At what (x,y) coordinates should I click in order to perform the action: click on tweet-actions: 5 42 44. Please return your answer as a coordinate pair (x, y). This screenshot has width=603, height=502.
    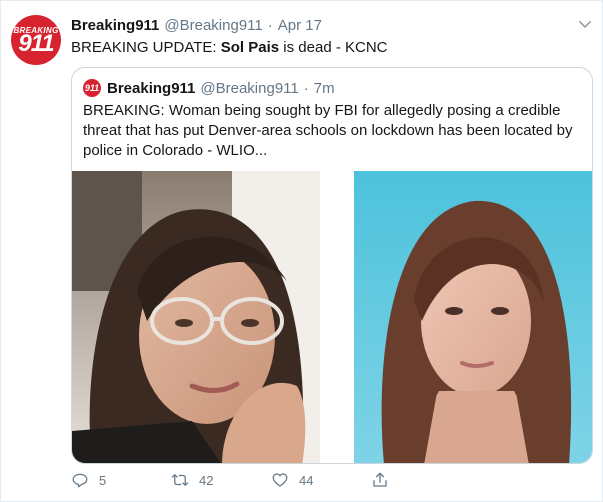
    Looking at the image, I should click on (236, 480).